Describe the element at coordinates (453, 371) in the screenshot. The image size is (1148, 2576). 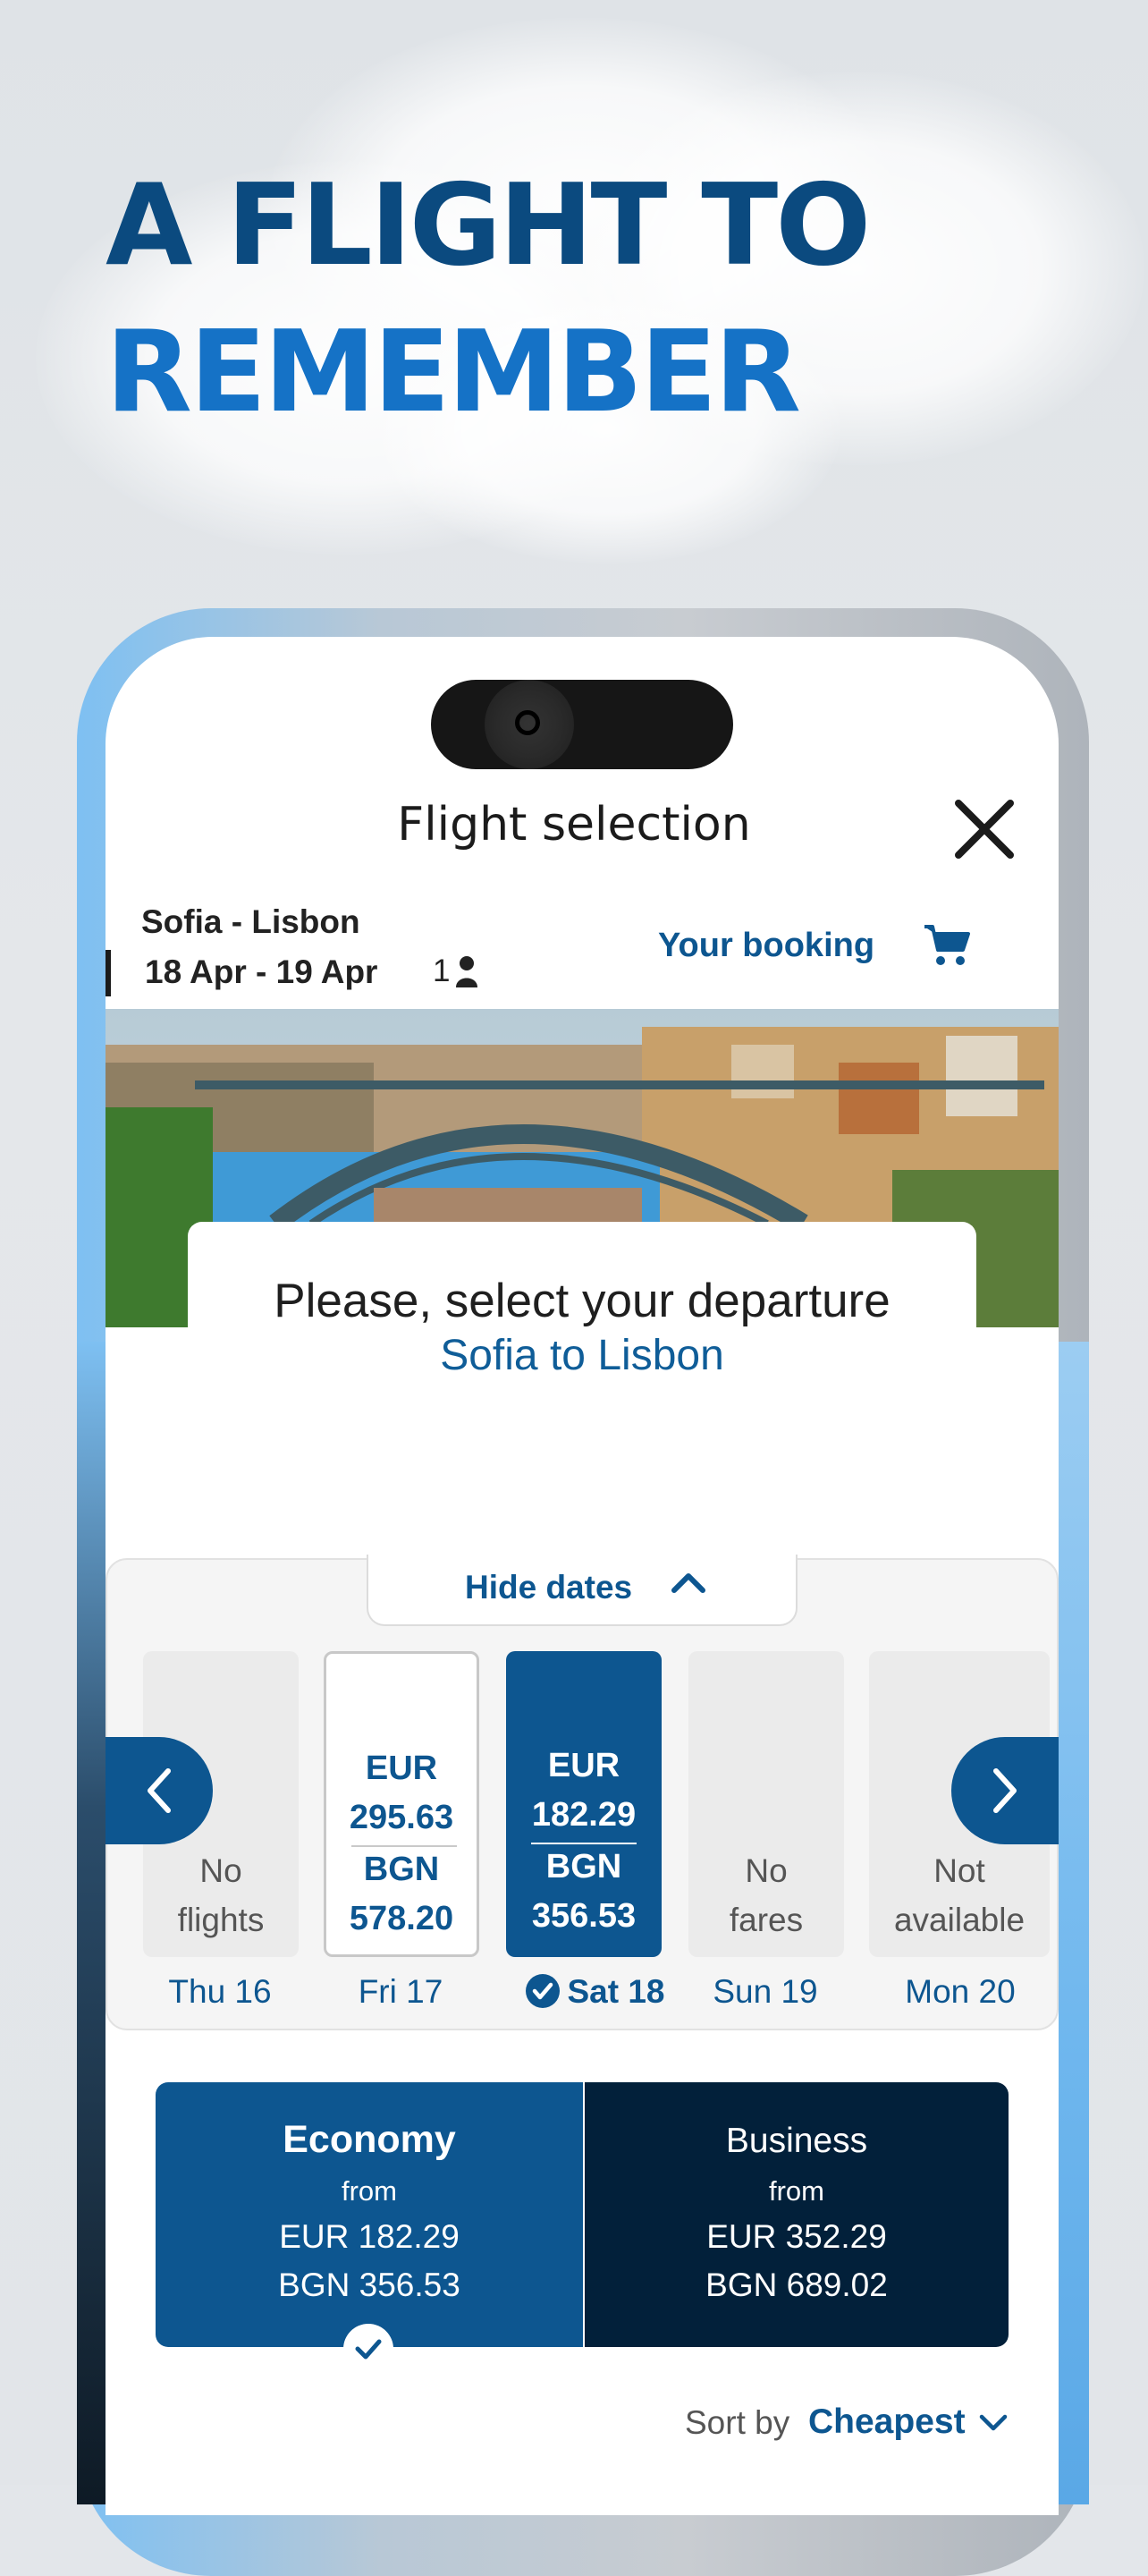
I see `headline-line-2: REMEMBER` at that location.